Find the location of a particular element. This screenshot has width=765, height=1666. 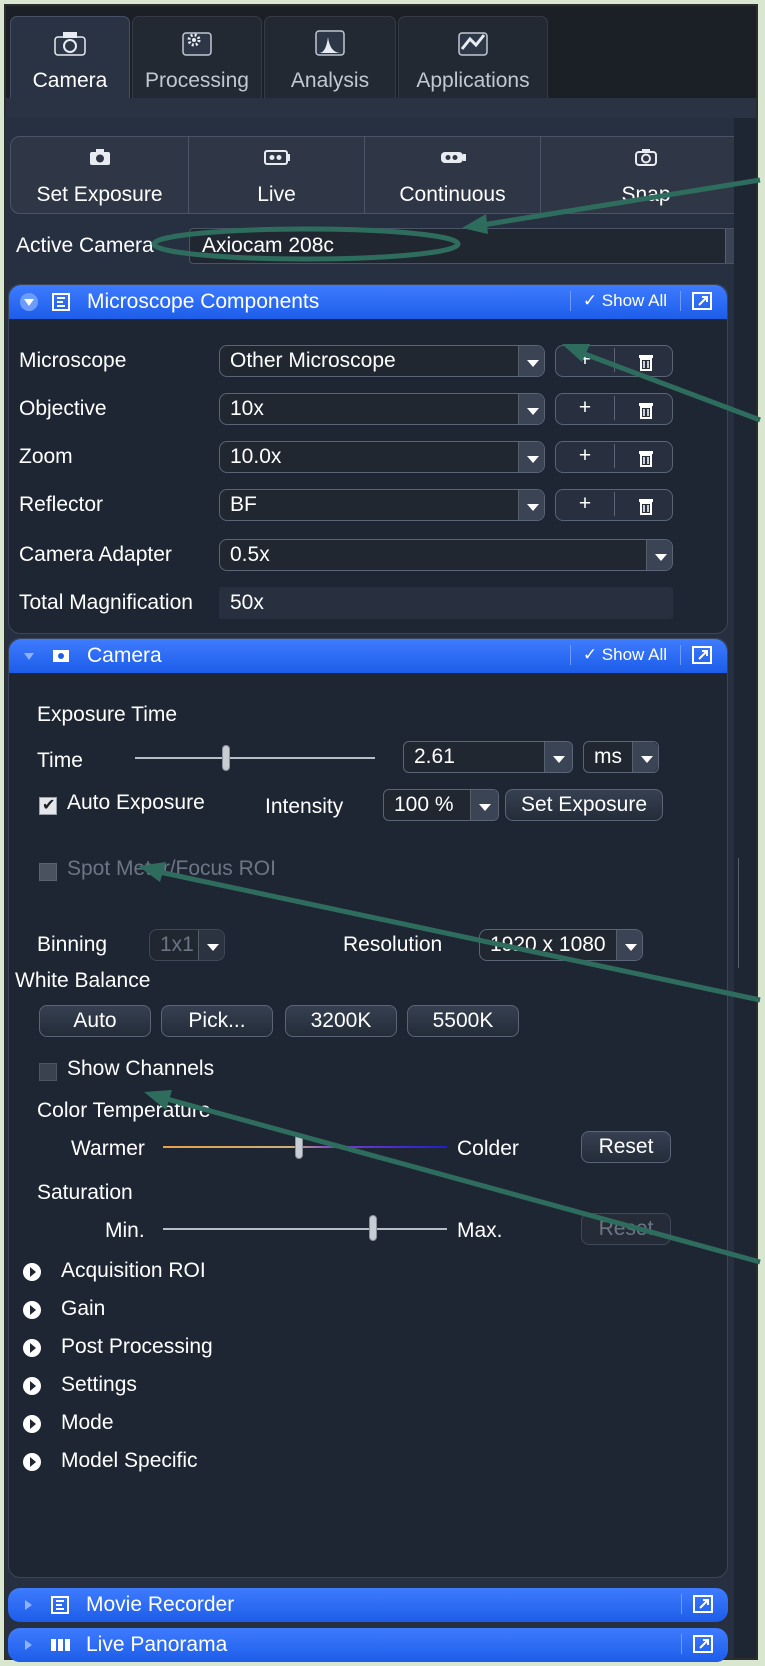

wb-5500k-button: 5500K is located at coordinates (463, 1021).